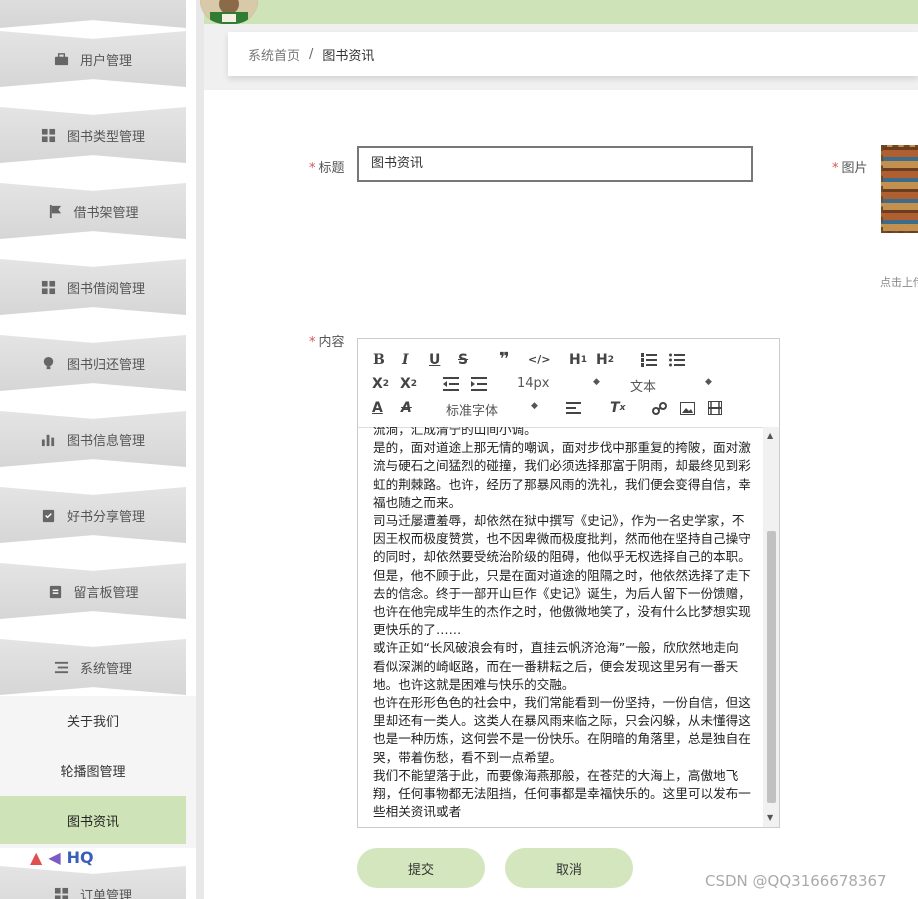 The width and height of the screenshot is (918, 899). Describe the element at coordinates (406, 408) in the screenshot. I see `highlight-icon: A` at that location.